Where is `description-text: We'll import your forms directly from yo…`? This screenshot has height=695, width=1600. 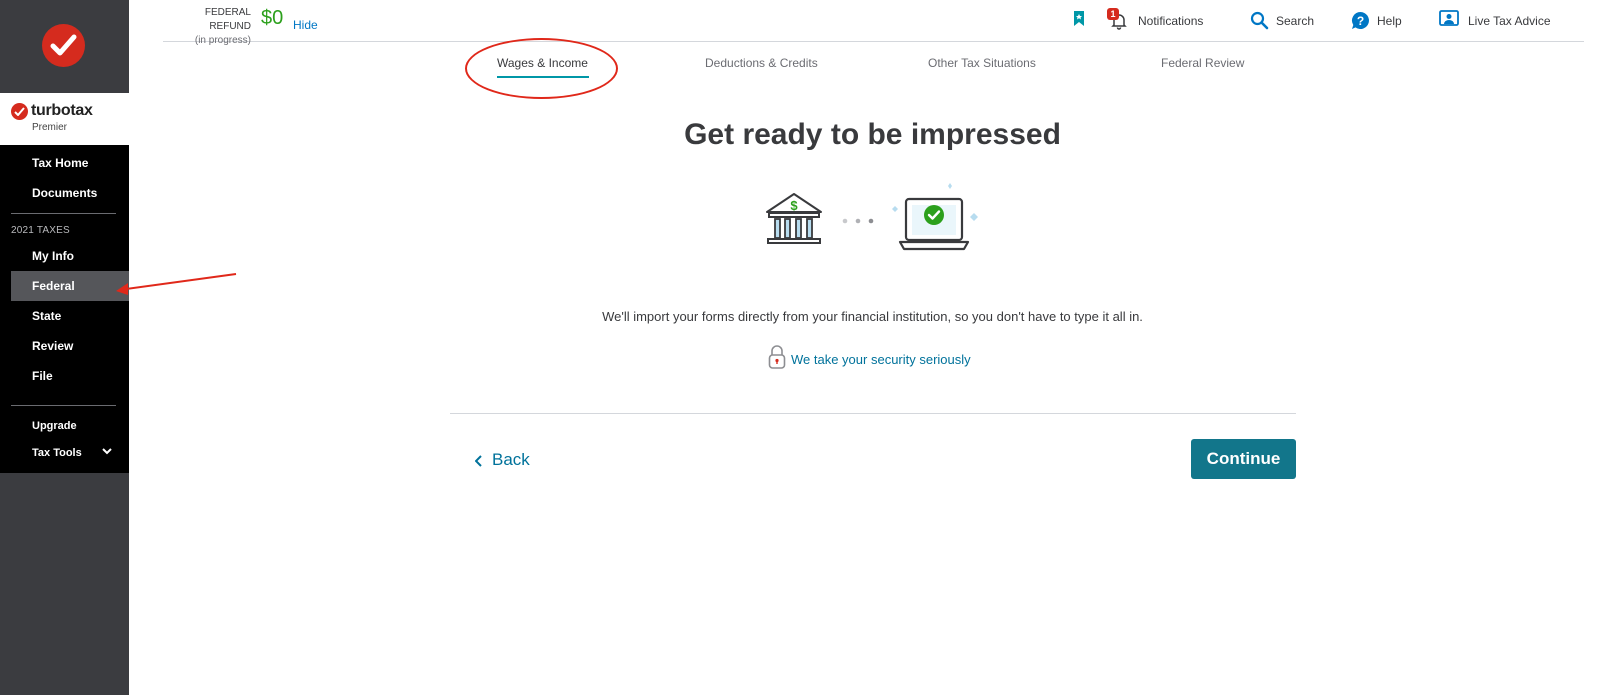
description-text: We'll import your forms directly from yo… is located at coordinates (872, 316).